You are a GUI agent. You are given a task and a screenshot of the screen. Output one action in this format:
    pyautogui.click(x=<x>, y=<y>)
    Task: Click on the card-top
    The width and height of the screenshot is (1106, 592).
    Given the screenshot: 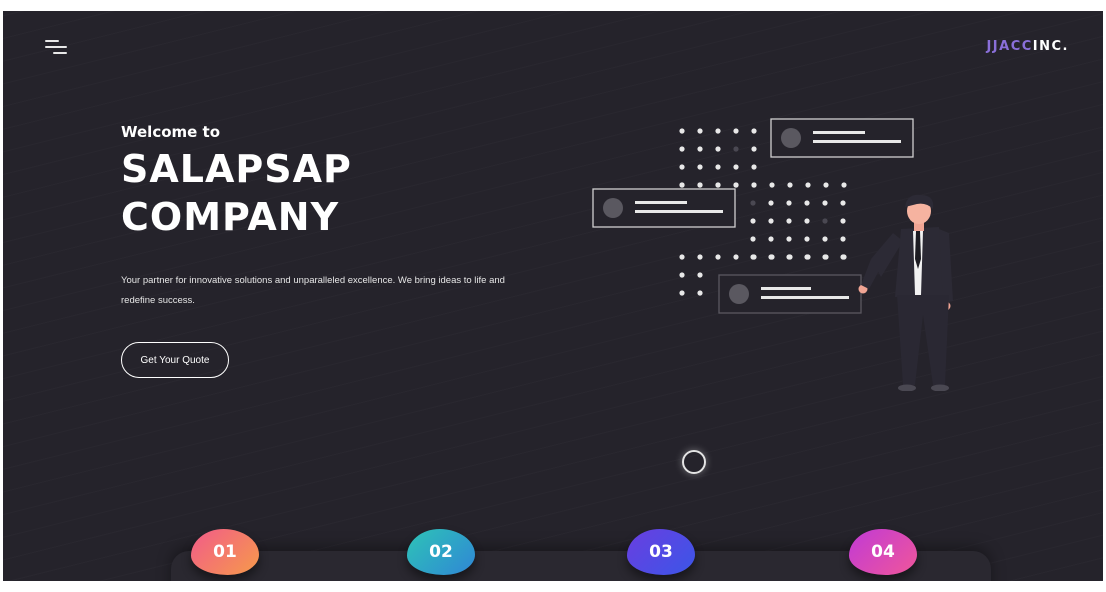 What is the action you would take?
    pyautogui.click(x=842, y=138)
    